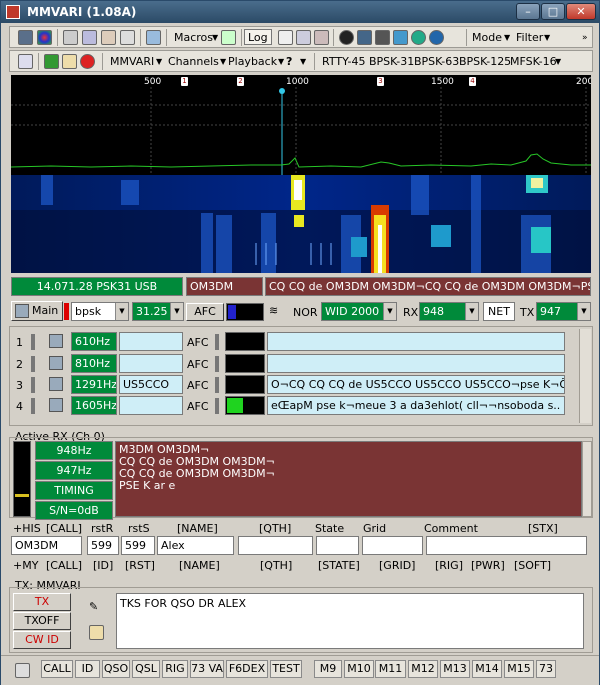 This screenshot has height=685, width=600. What do you see at coordinates (382, 37) in the screenshot?
I see `binoculars-icon` at bounding box center [382, 37].